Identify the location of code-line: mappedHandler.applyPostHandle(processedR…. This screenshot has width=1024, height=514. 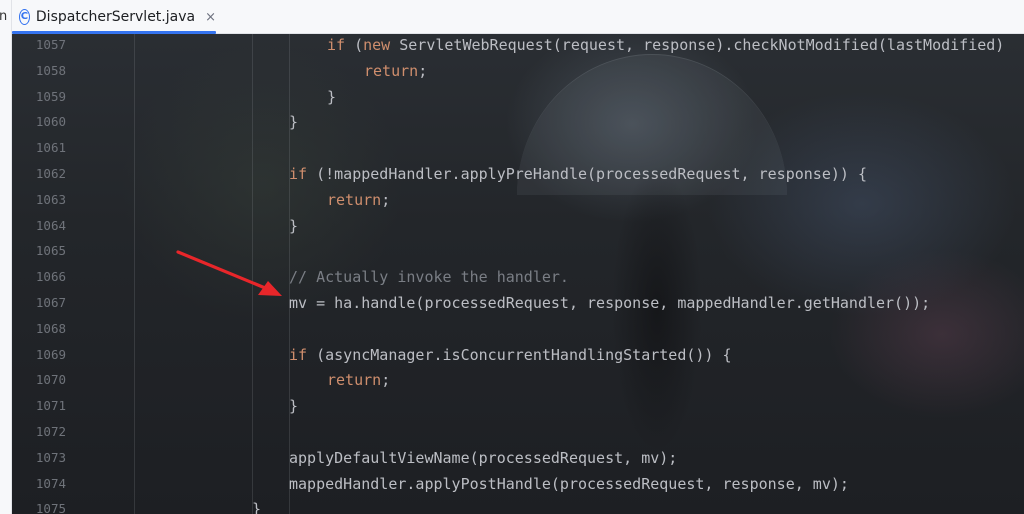
(569, 484).